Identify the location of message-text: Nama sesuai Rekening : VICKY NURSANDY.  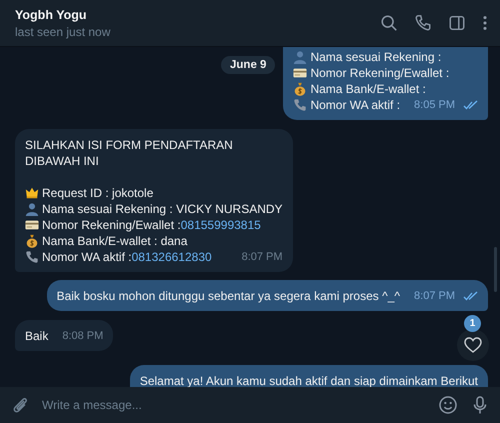
(162, 209).